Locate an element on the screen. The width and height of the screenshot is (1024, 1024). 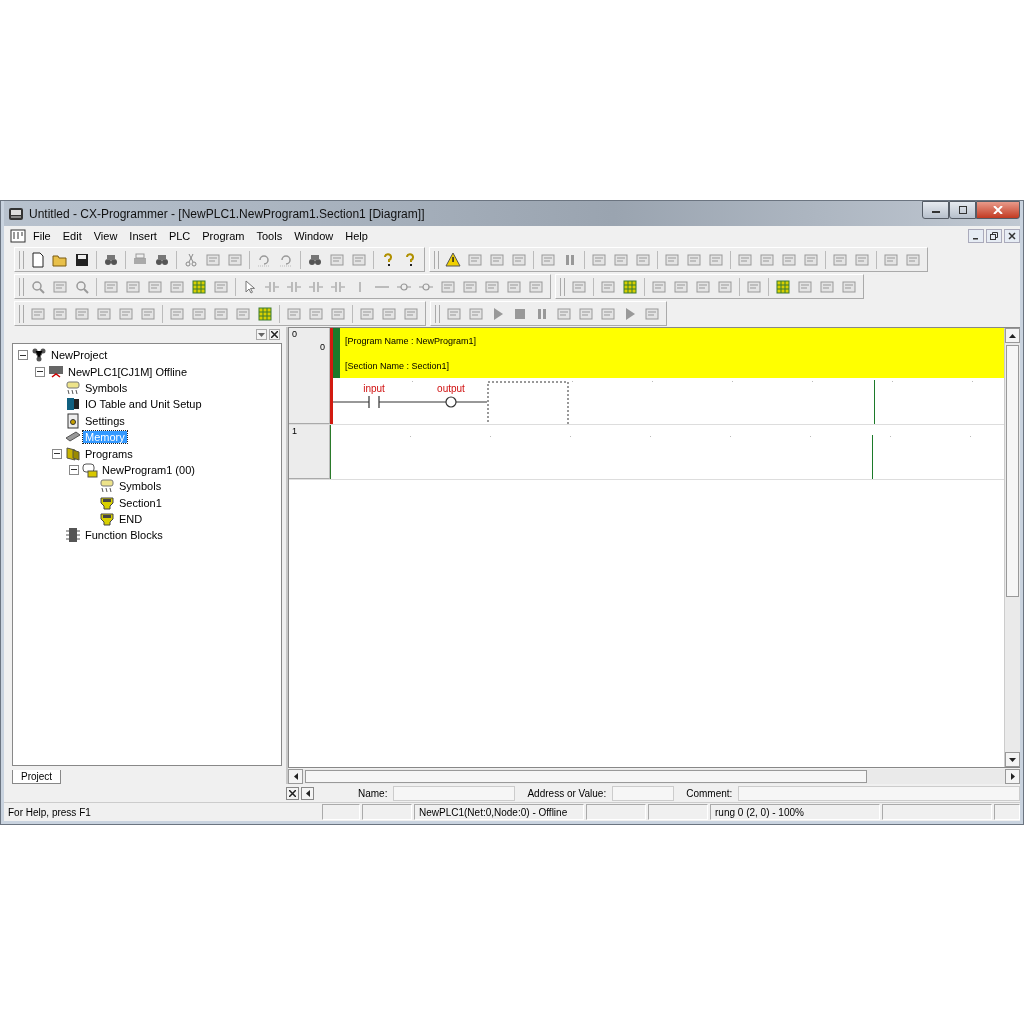
menu-item: Window is located at coordinates (314, 236).